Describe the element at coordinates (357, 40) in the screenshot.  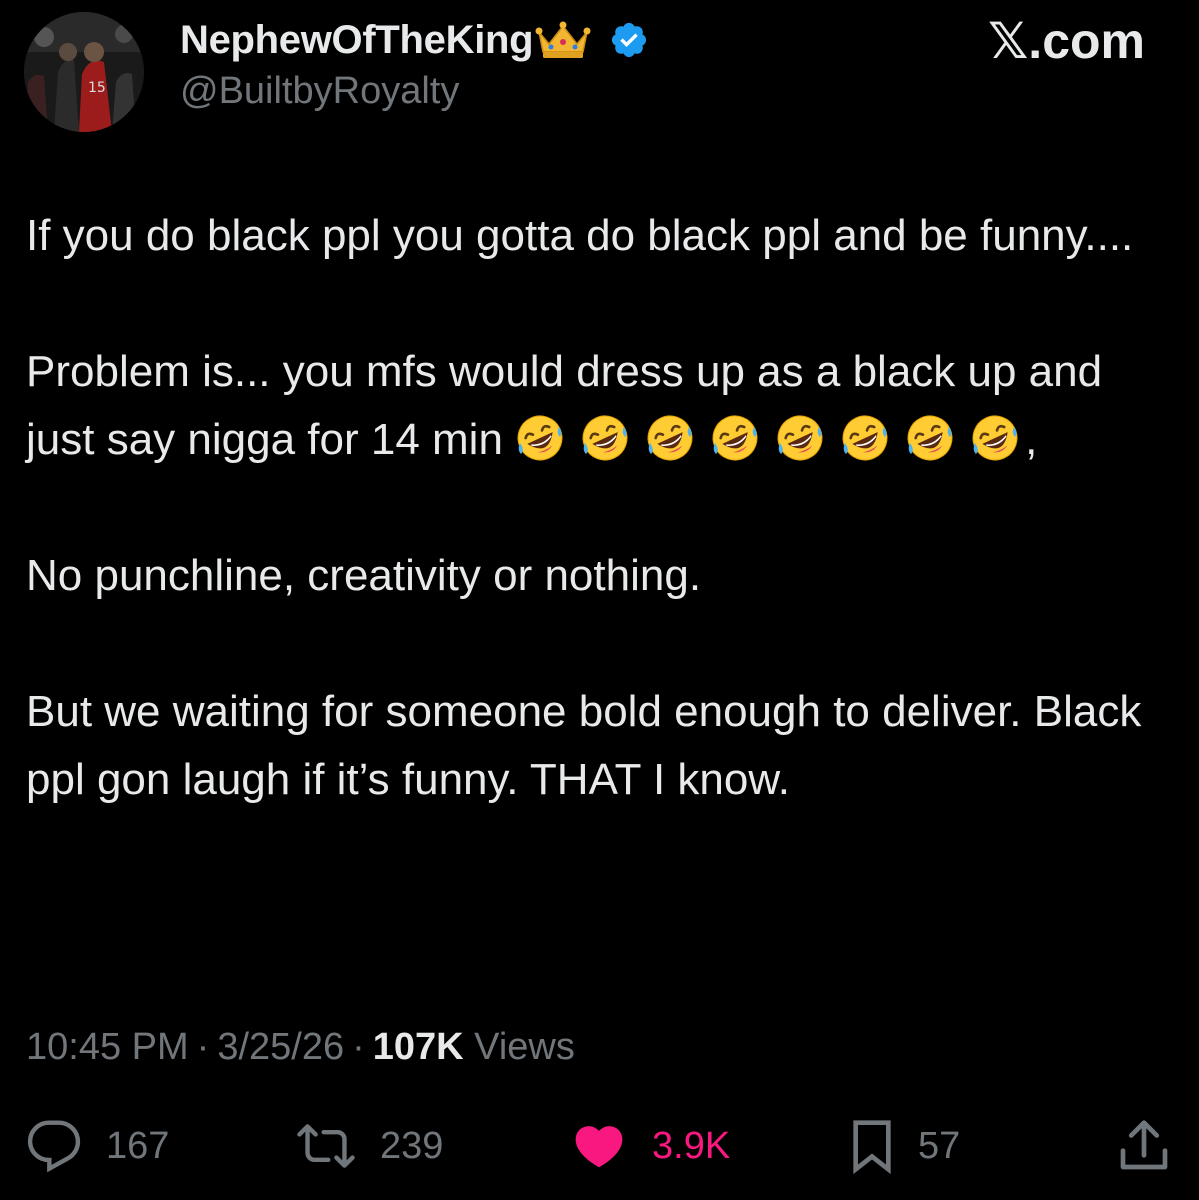
I see `display-name: NephewOfTheKing` at that location.